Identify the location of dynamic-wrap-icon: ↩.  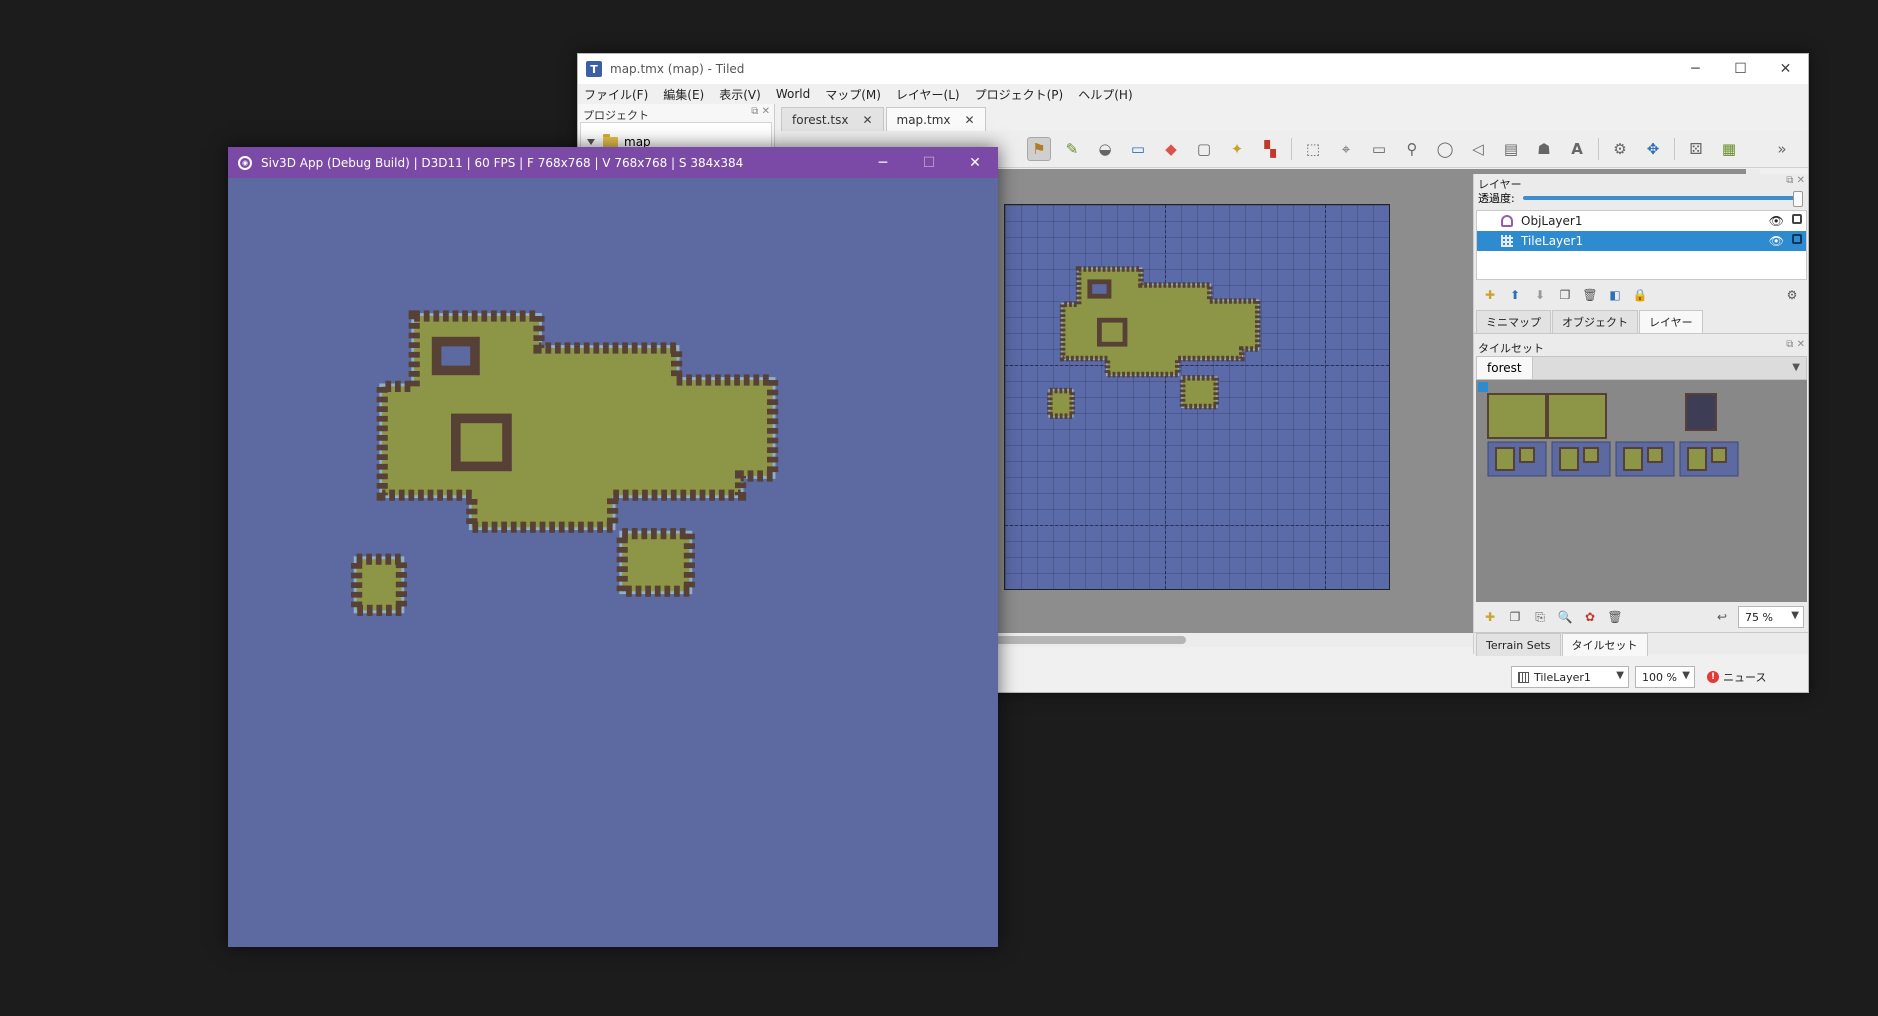
(1722, 617).